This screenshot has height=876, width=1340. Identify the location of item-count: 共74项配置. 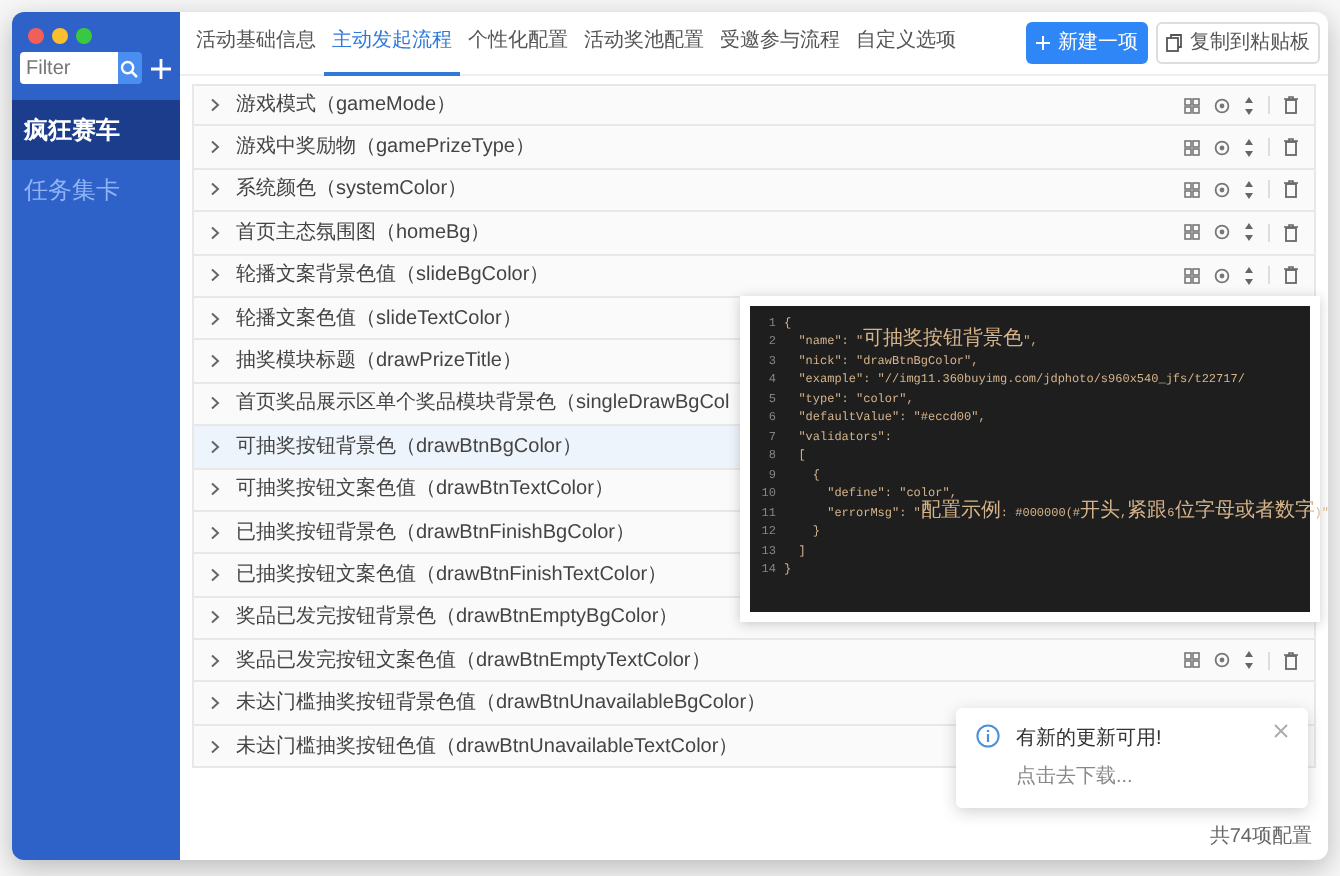
(1260, 837).